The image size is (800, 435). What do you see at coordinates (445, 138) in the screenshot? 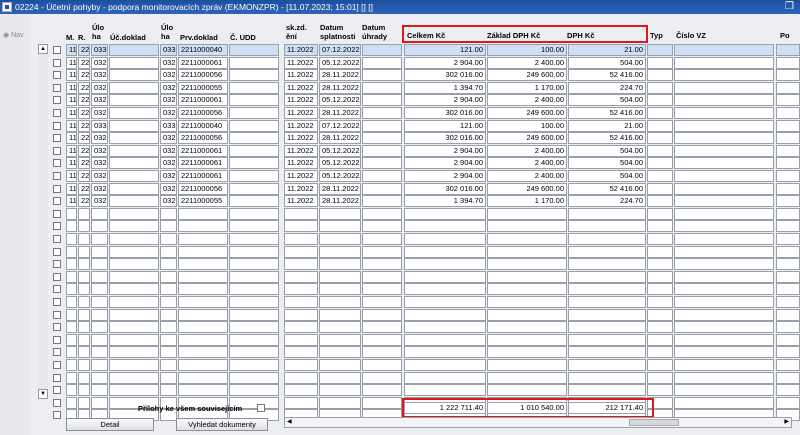
I see `cell-celkem: 302 016.00` at bounding box center [445, 138].